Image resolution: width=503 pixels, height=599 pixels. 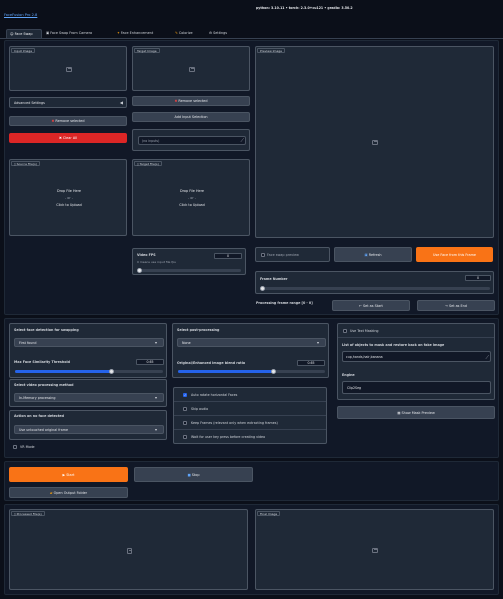 What do you see at coordinates (211, 363) in the screenshot?
I see `blend-ratio-label: Original/Enhanced image blend ratio` at bounding box center [211, 363].